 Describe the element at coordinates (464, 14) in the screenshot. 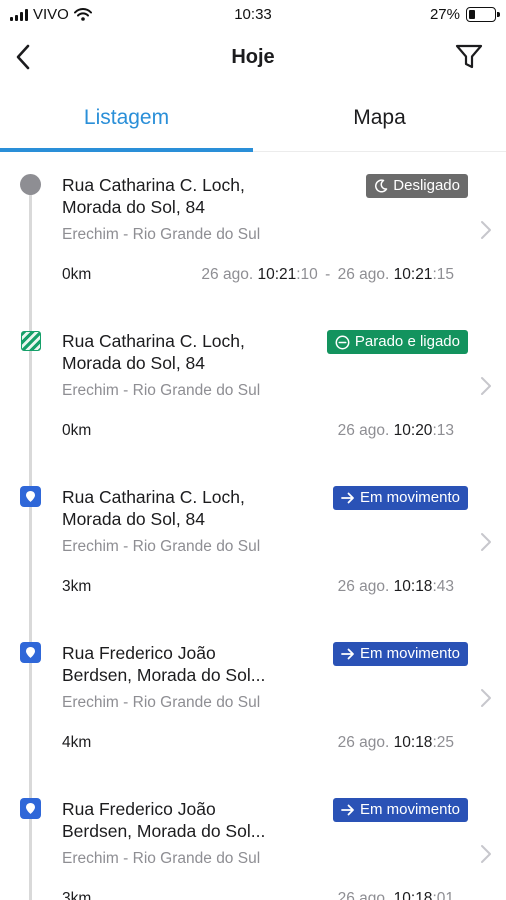

I see `status-right: 27%` at that location.